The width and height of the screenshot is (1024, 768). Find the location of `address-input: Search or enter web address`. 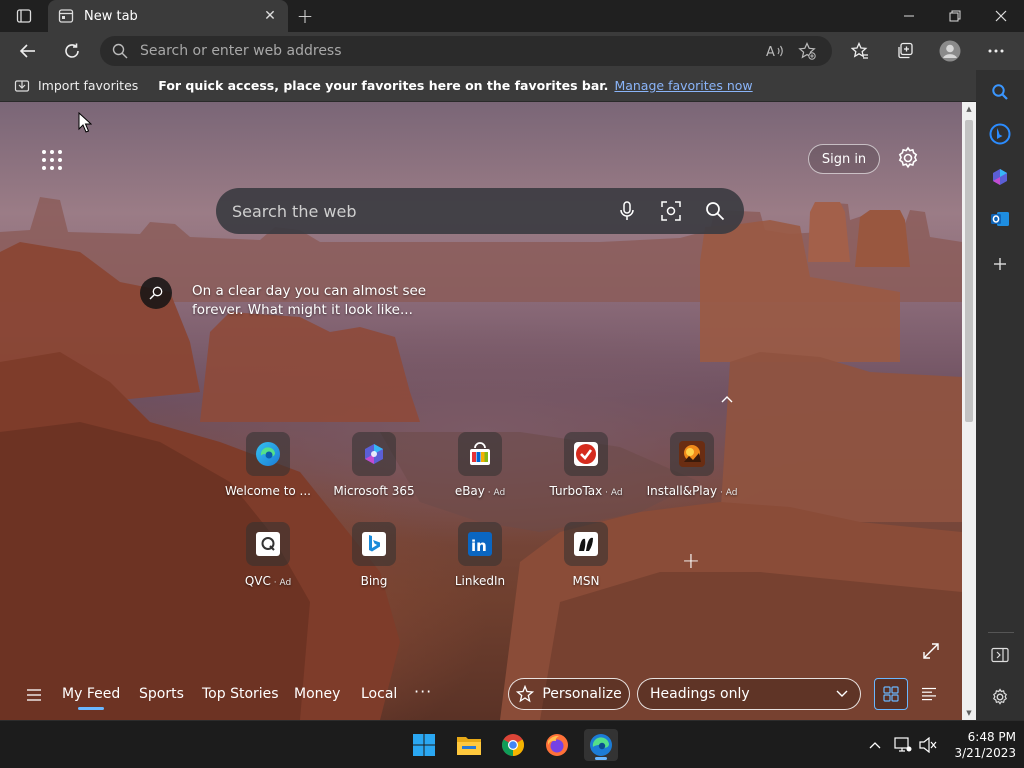

address-input: Search or enter web address is located at coordinates (448, 51).